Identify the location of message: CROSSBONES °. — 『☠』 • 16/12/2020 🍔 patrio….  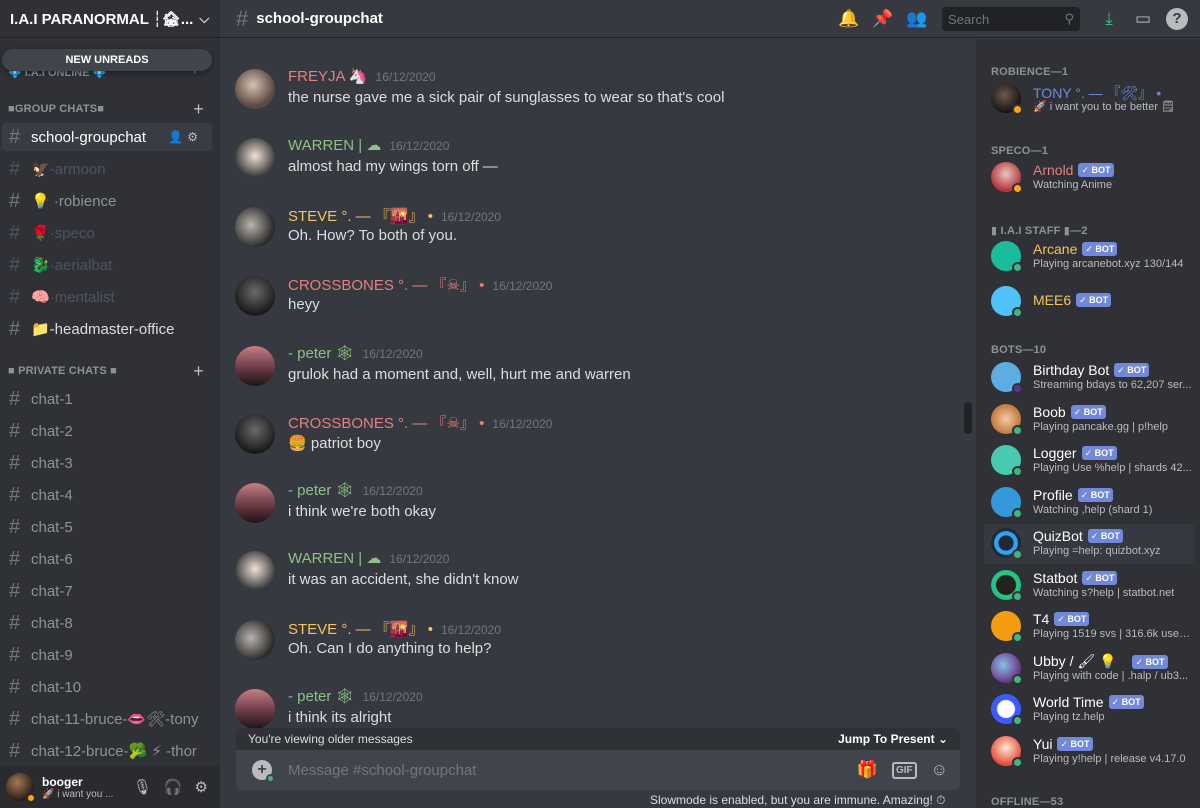
(590, 442).